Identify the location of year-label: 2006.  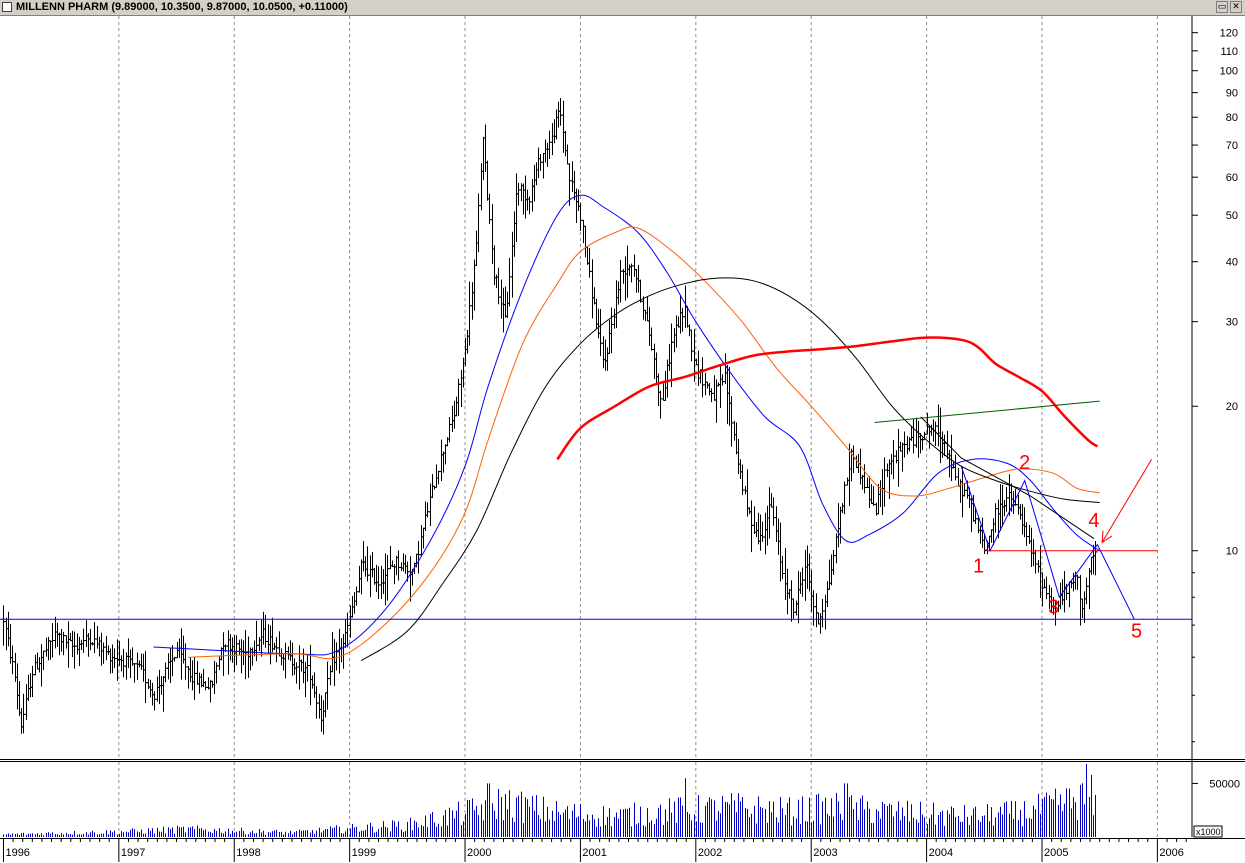
(1171, 853).